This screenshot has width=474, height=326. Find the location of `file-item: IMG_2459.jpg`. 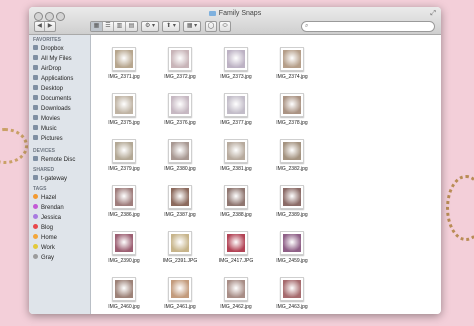

file-item: IMG_2459.jpg is located at coordinates (292, 253).